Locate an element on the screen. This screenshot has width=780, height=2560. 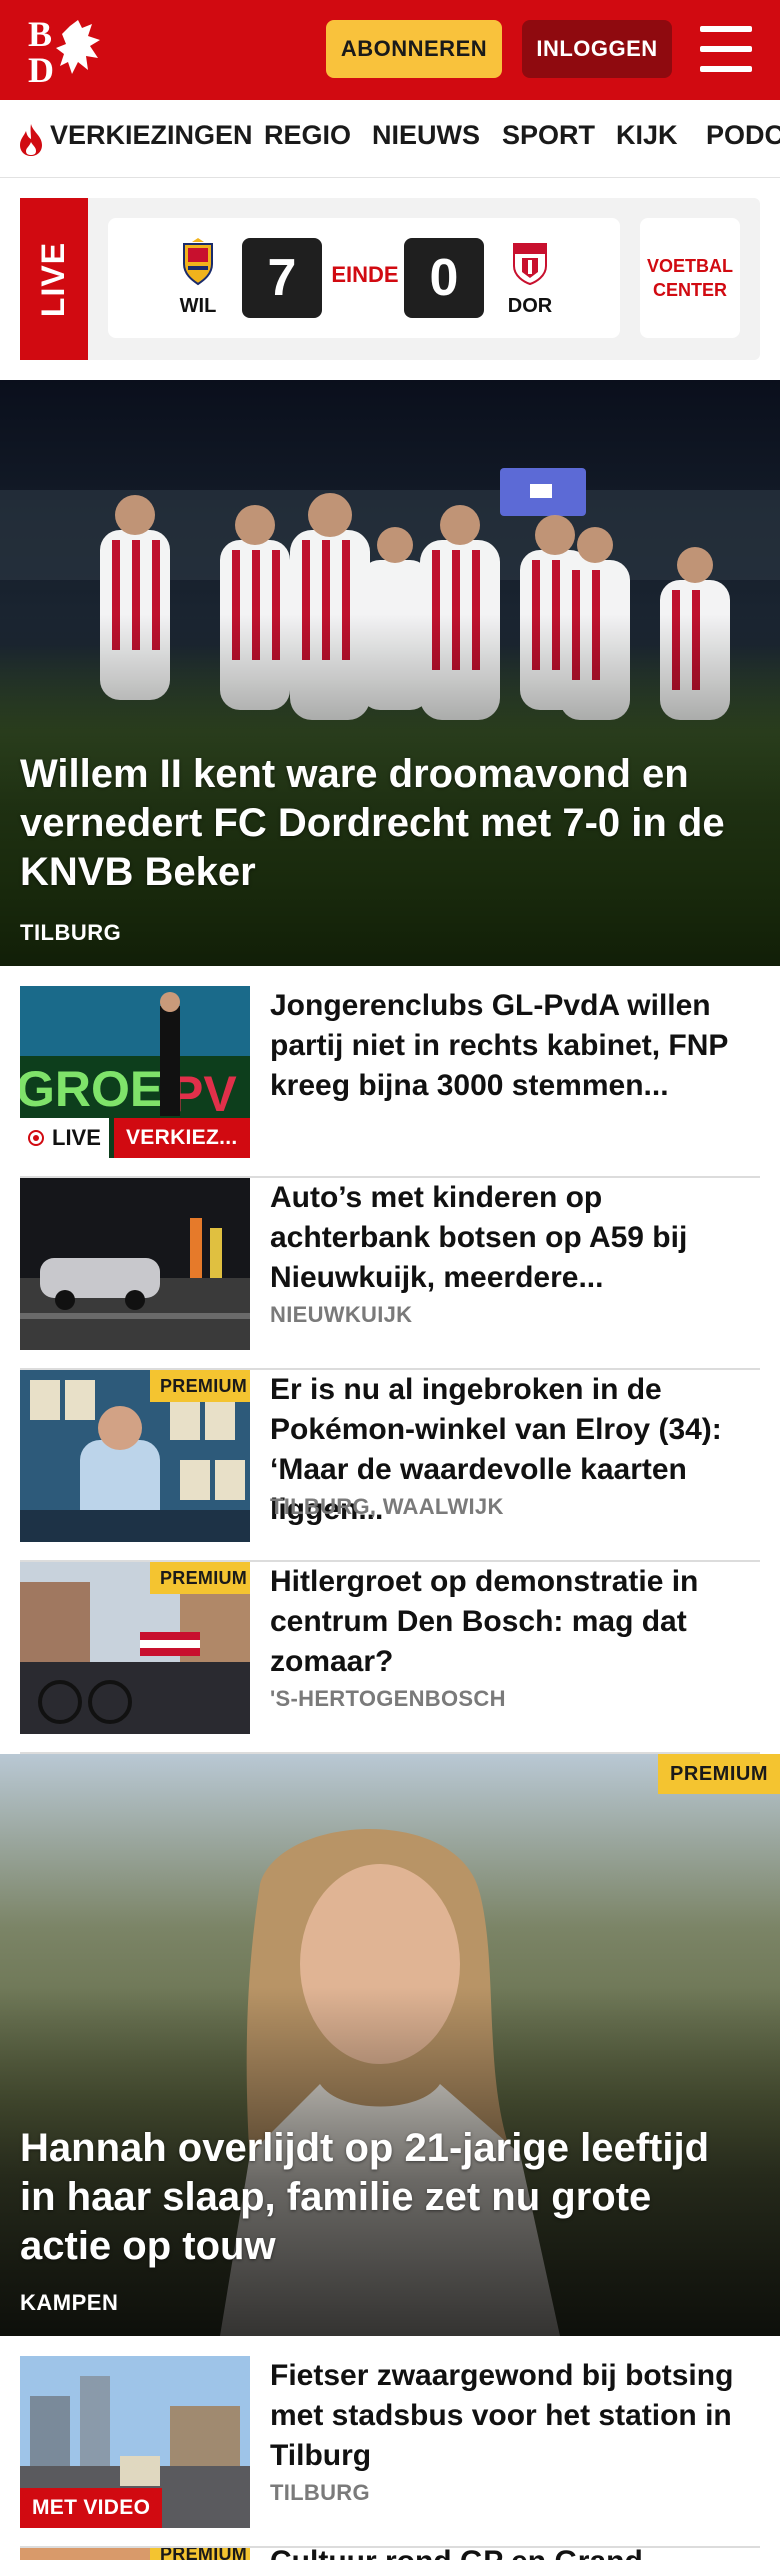
willem-ii-crest-icon is located at coordinates (198, 262).